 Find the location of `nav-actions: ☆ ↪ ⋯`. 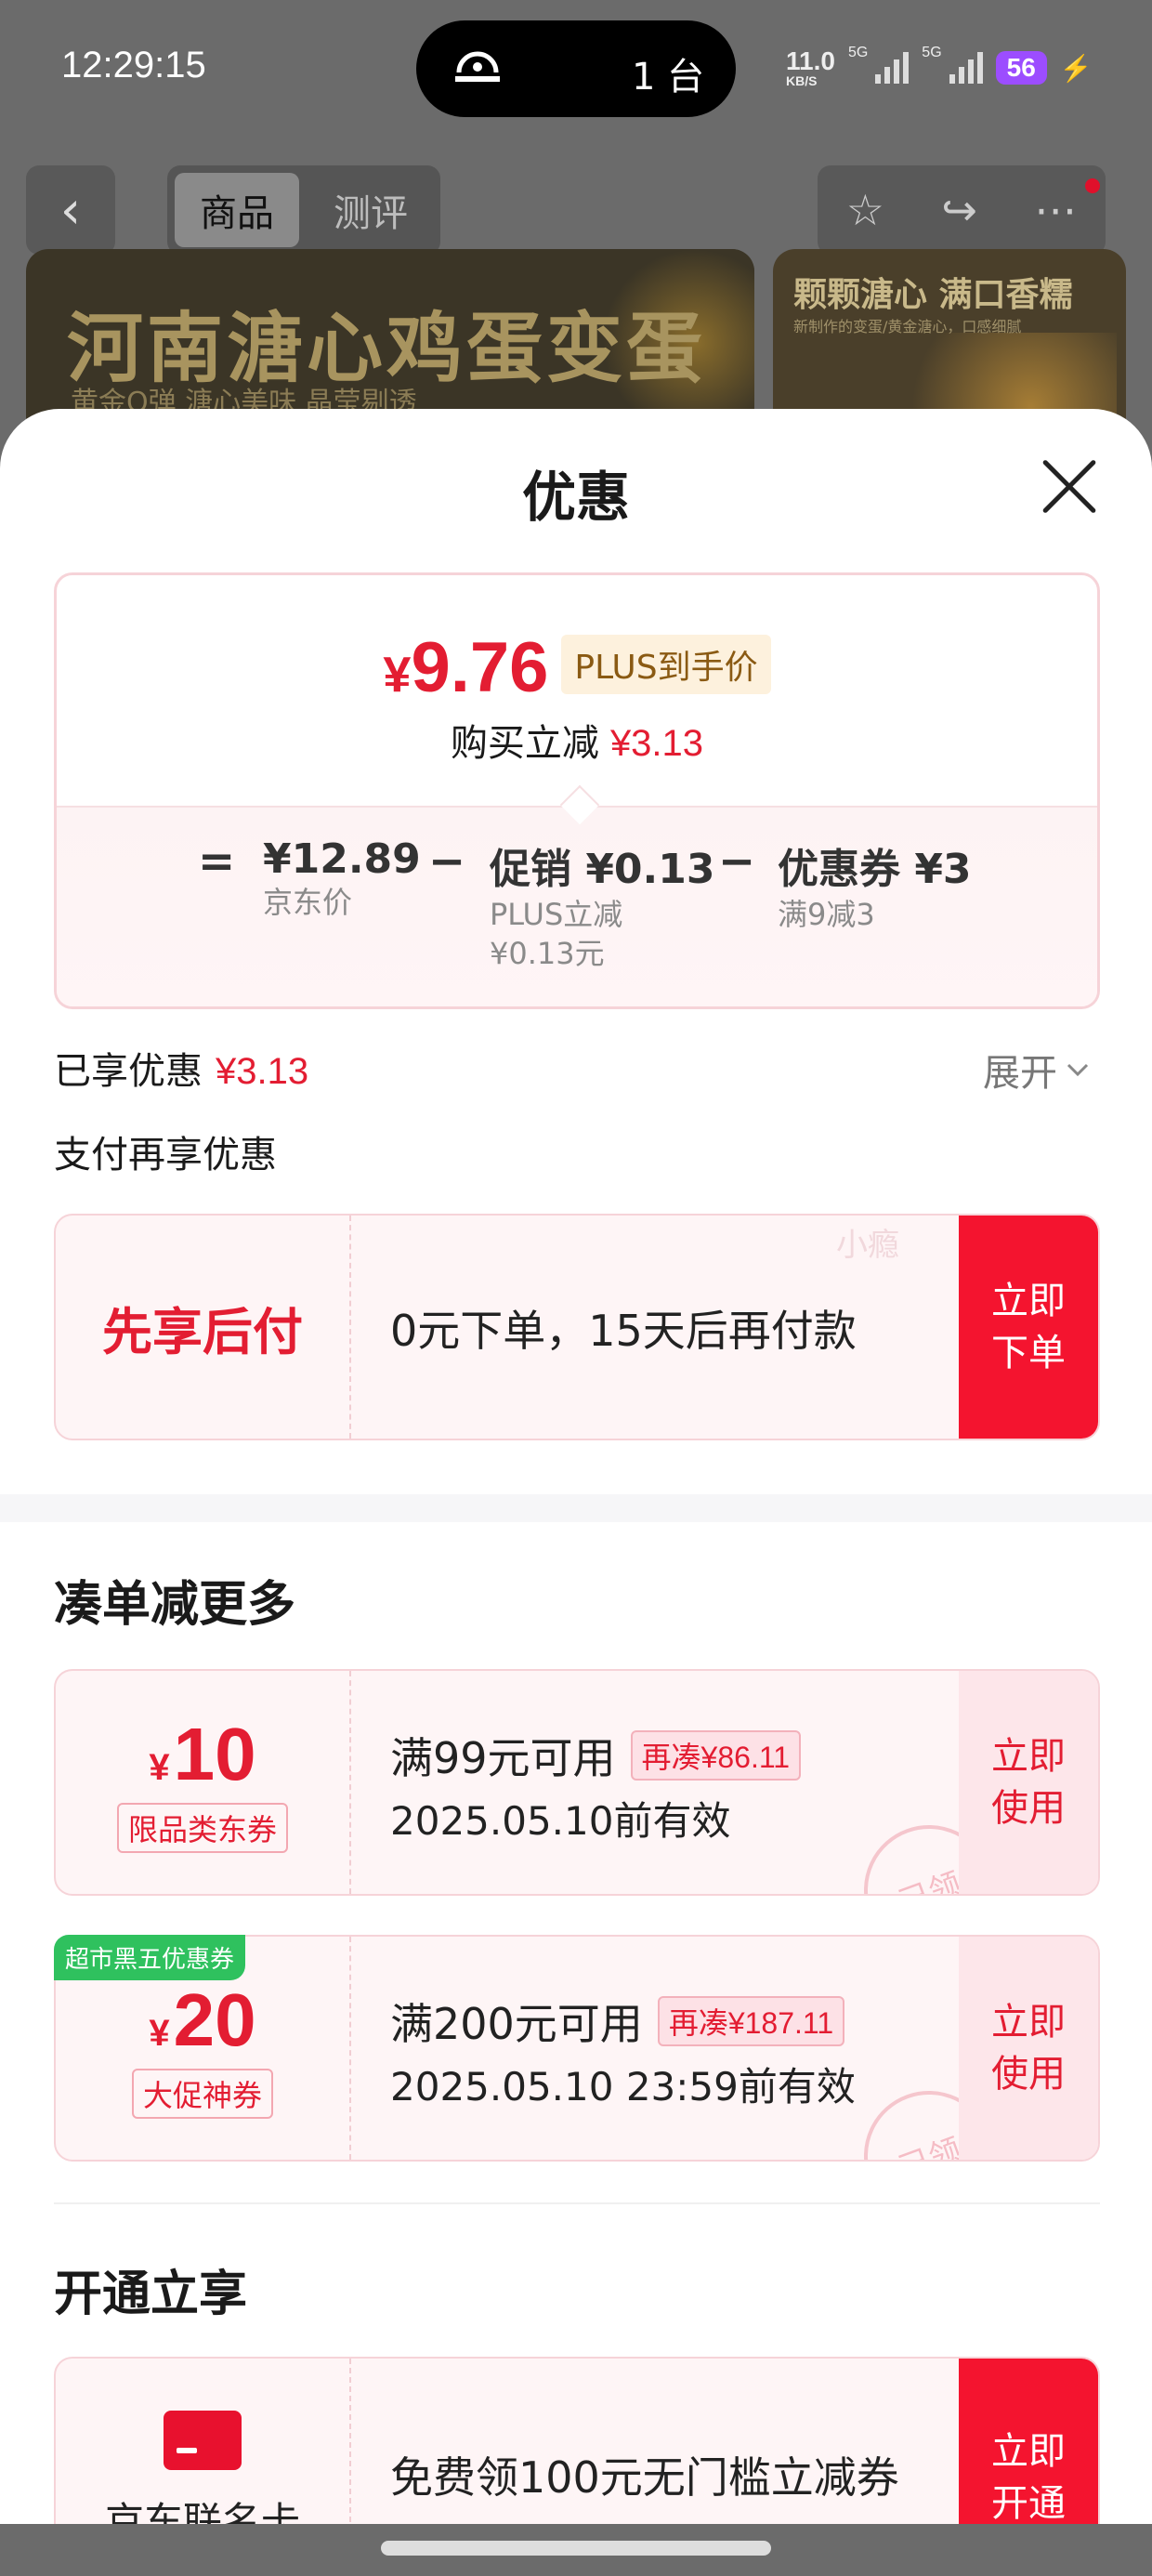

nav-actions: ☆ ↪ ⋯ is located at coordinates (962, 210).